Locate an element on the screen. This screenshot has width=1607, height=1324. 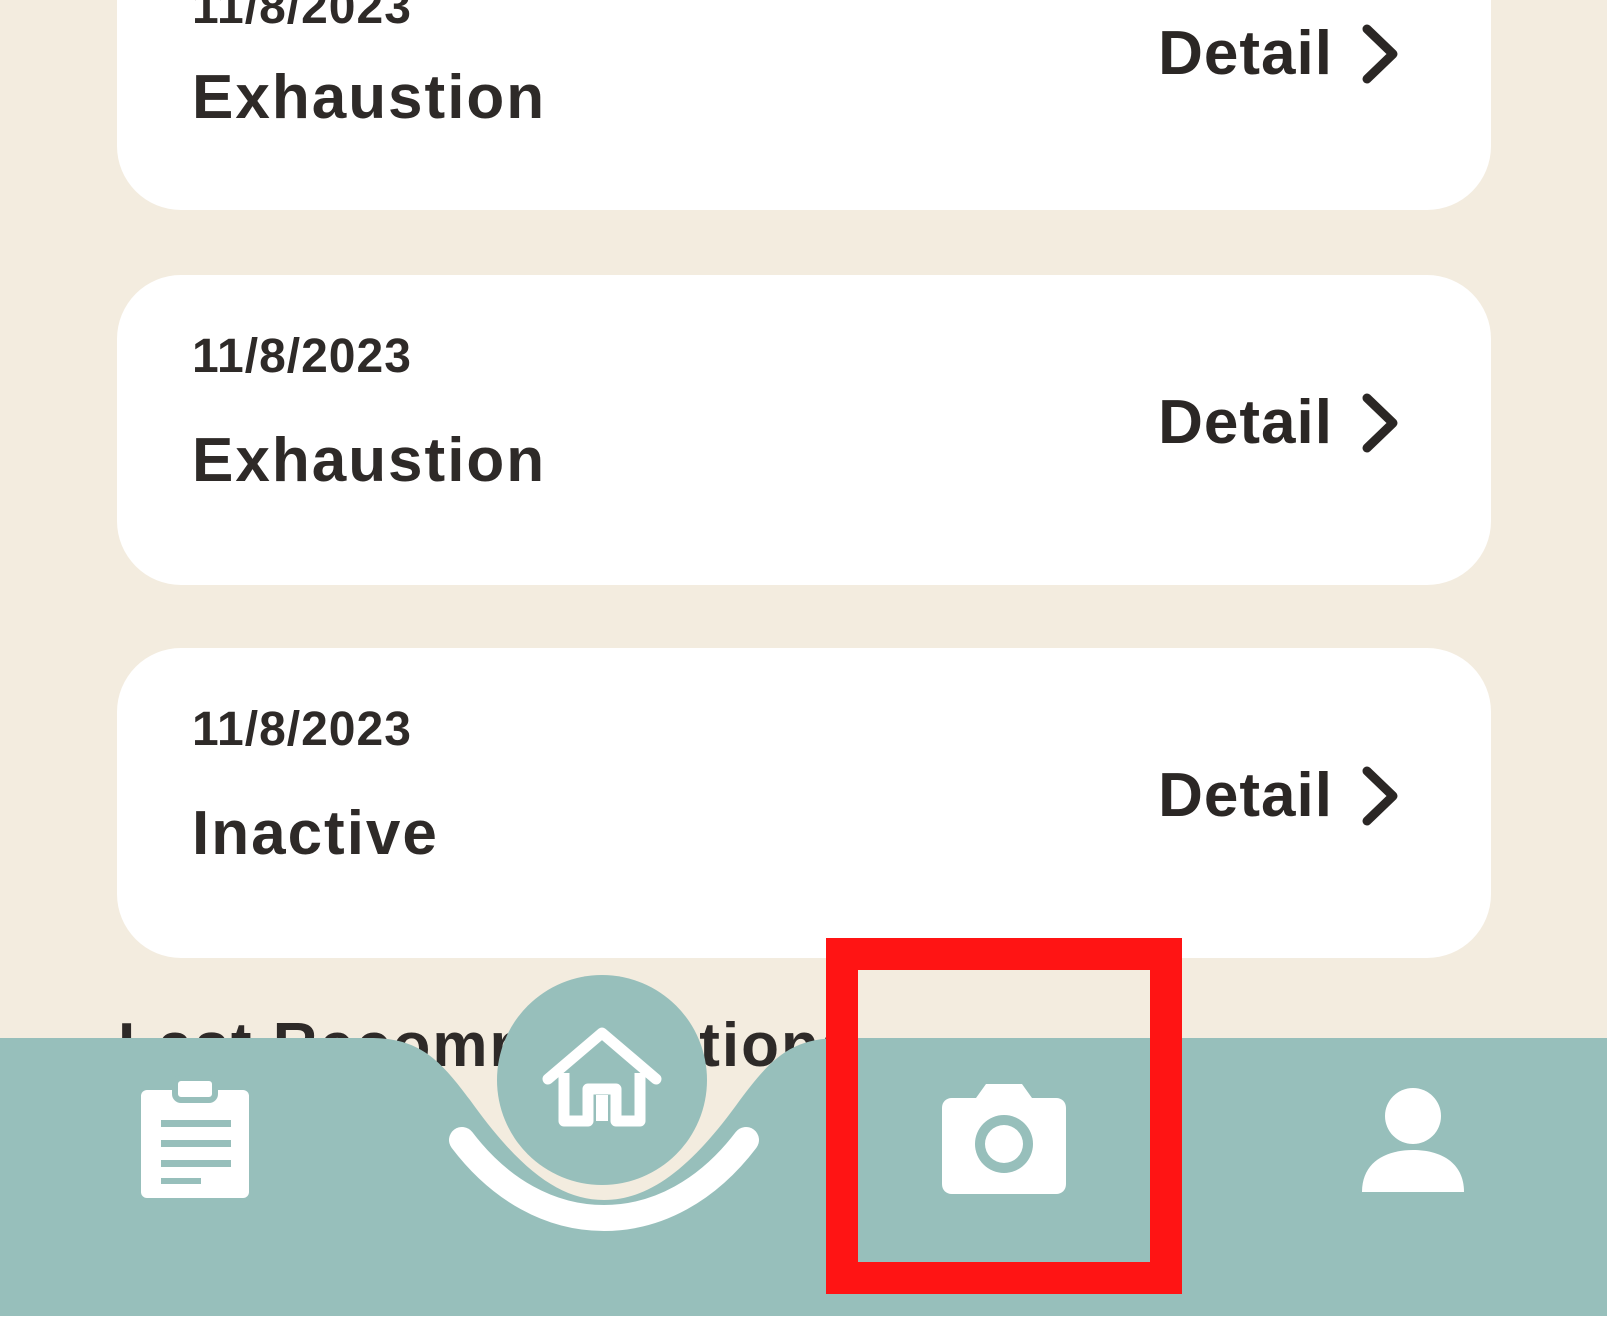
person-icon is located at coordinates (1413, 1140).